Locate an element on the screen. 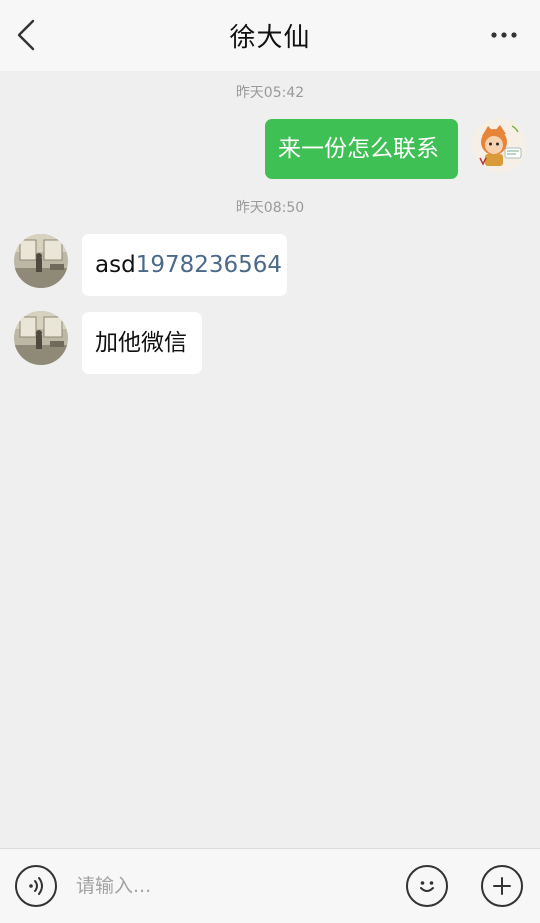 The height and width of the screenshot is (923, 540). message-input-bar is located at coordinates (270, 885).